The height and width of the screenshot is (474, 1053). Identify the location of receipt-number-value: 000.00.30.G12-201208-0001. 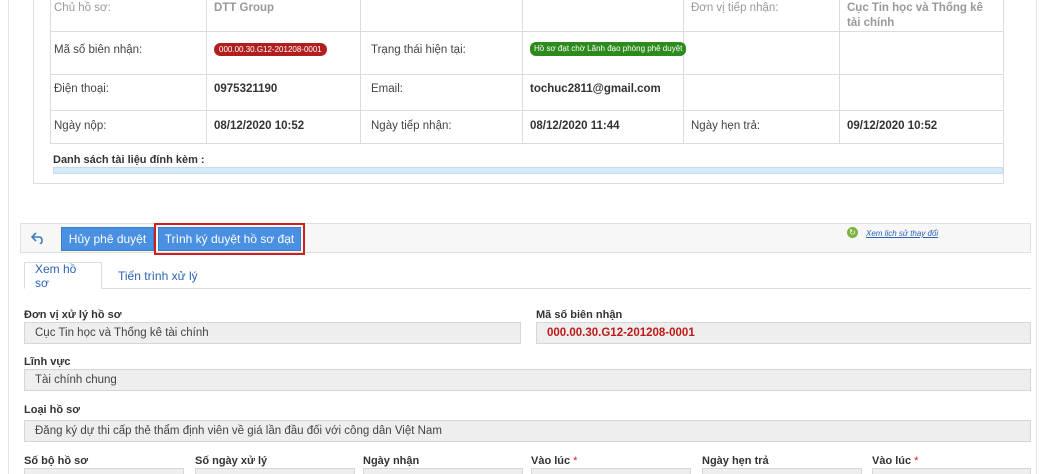
(270, 49).